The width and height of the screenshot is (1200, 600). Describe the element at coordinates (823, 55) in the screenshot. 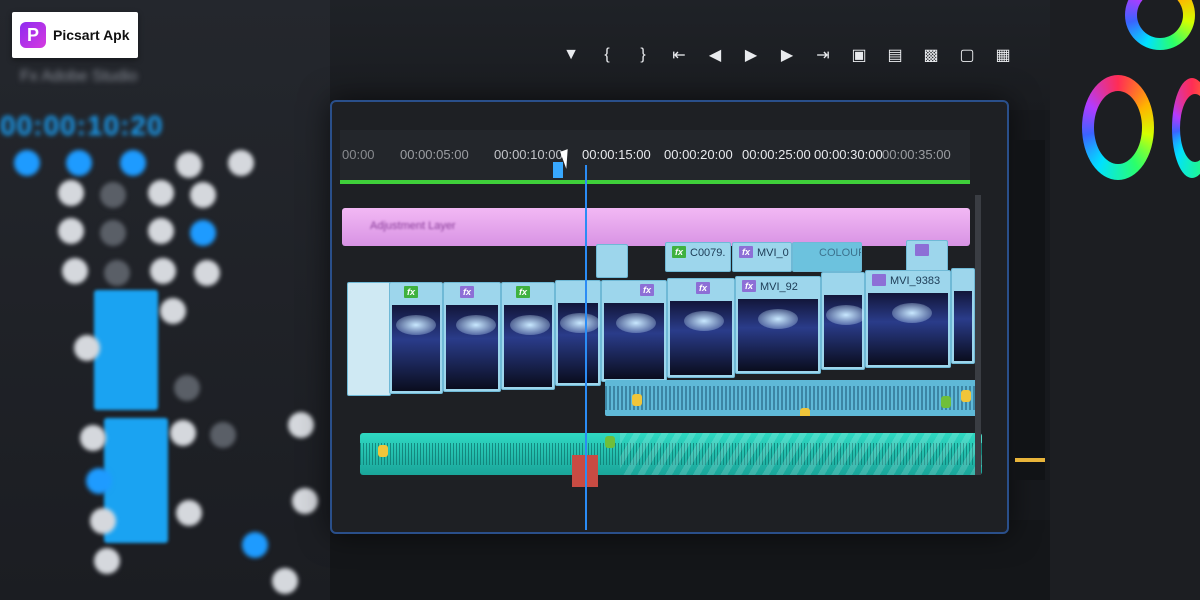

I see `go-to-out-icon: ⇥` at that location.